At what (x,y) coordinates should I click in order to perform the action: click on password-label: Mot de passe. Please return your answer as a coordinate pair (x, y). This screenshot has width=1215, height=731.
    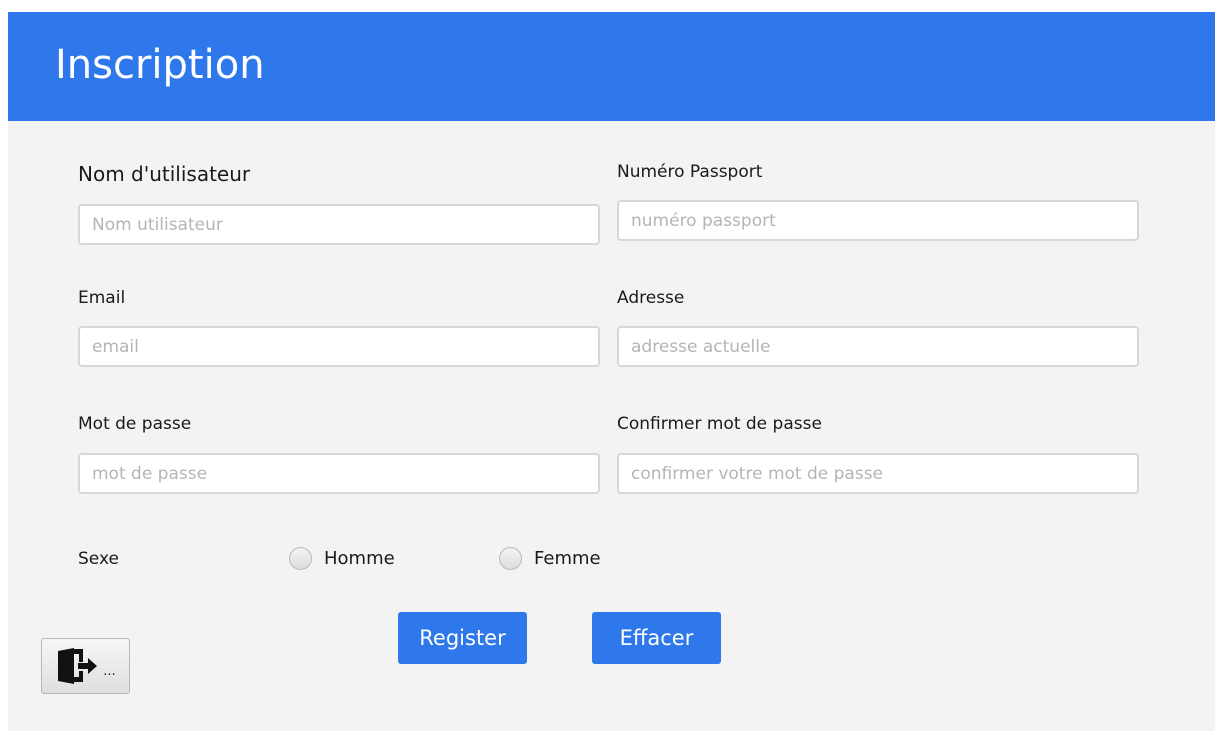
    Looking at the image, I should click on (135, 424).